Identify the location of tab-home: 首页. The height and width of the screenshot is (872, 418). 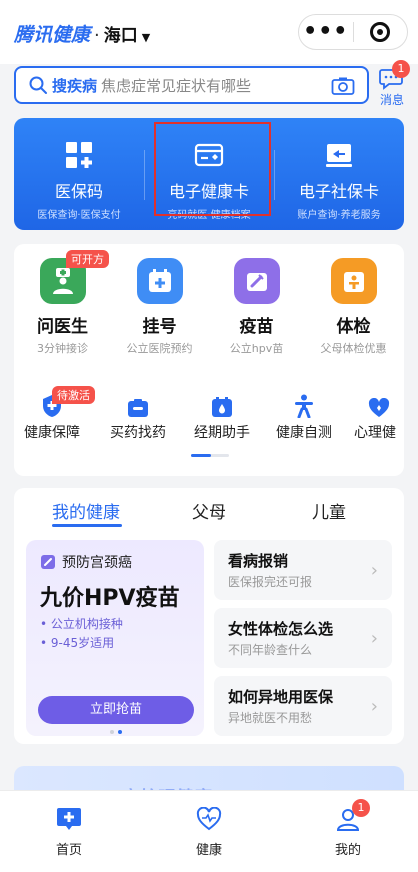
(69, 831).